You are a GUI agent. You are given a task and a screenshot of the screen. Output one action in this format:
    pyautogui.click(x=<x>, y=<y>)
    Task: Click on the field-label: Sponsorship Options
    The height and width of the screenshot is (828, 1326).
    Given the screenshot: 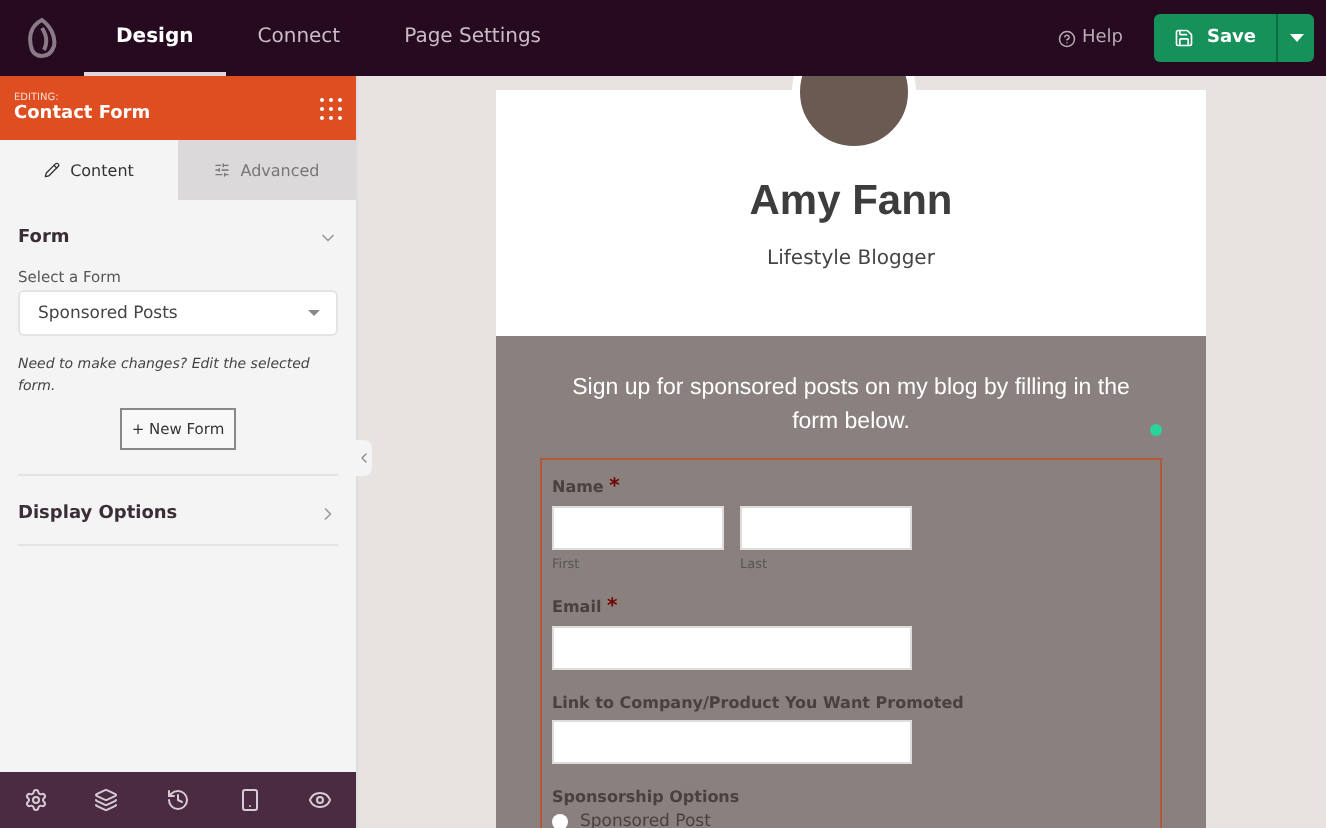 What is the action you would take?
    pyautogui.click(x=647, y=796)
    